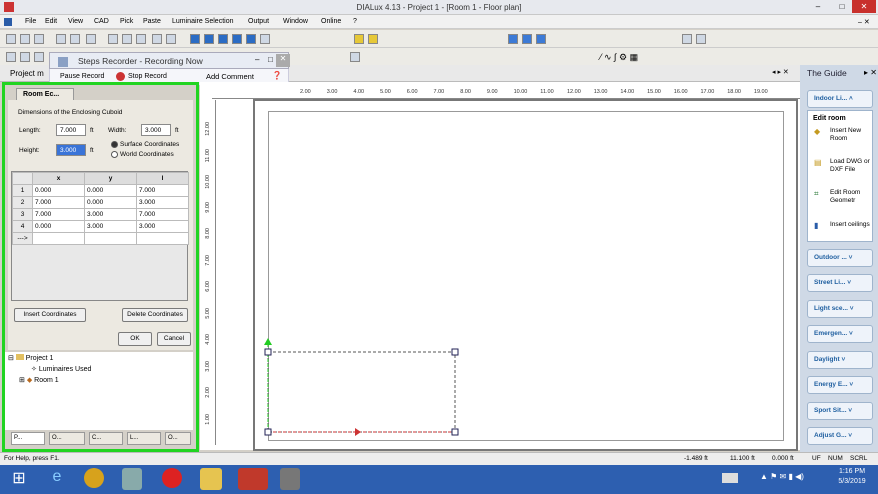 Image resolution: width=878 pixels, height=494 pixels. I want to click on menu-view: View, so click(75, 21).